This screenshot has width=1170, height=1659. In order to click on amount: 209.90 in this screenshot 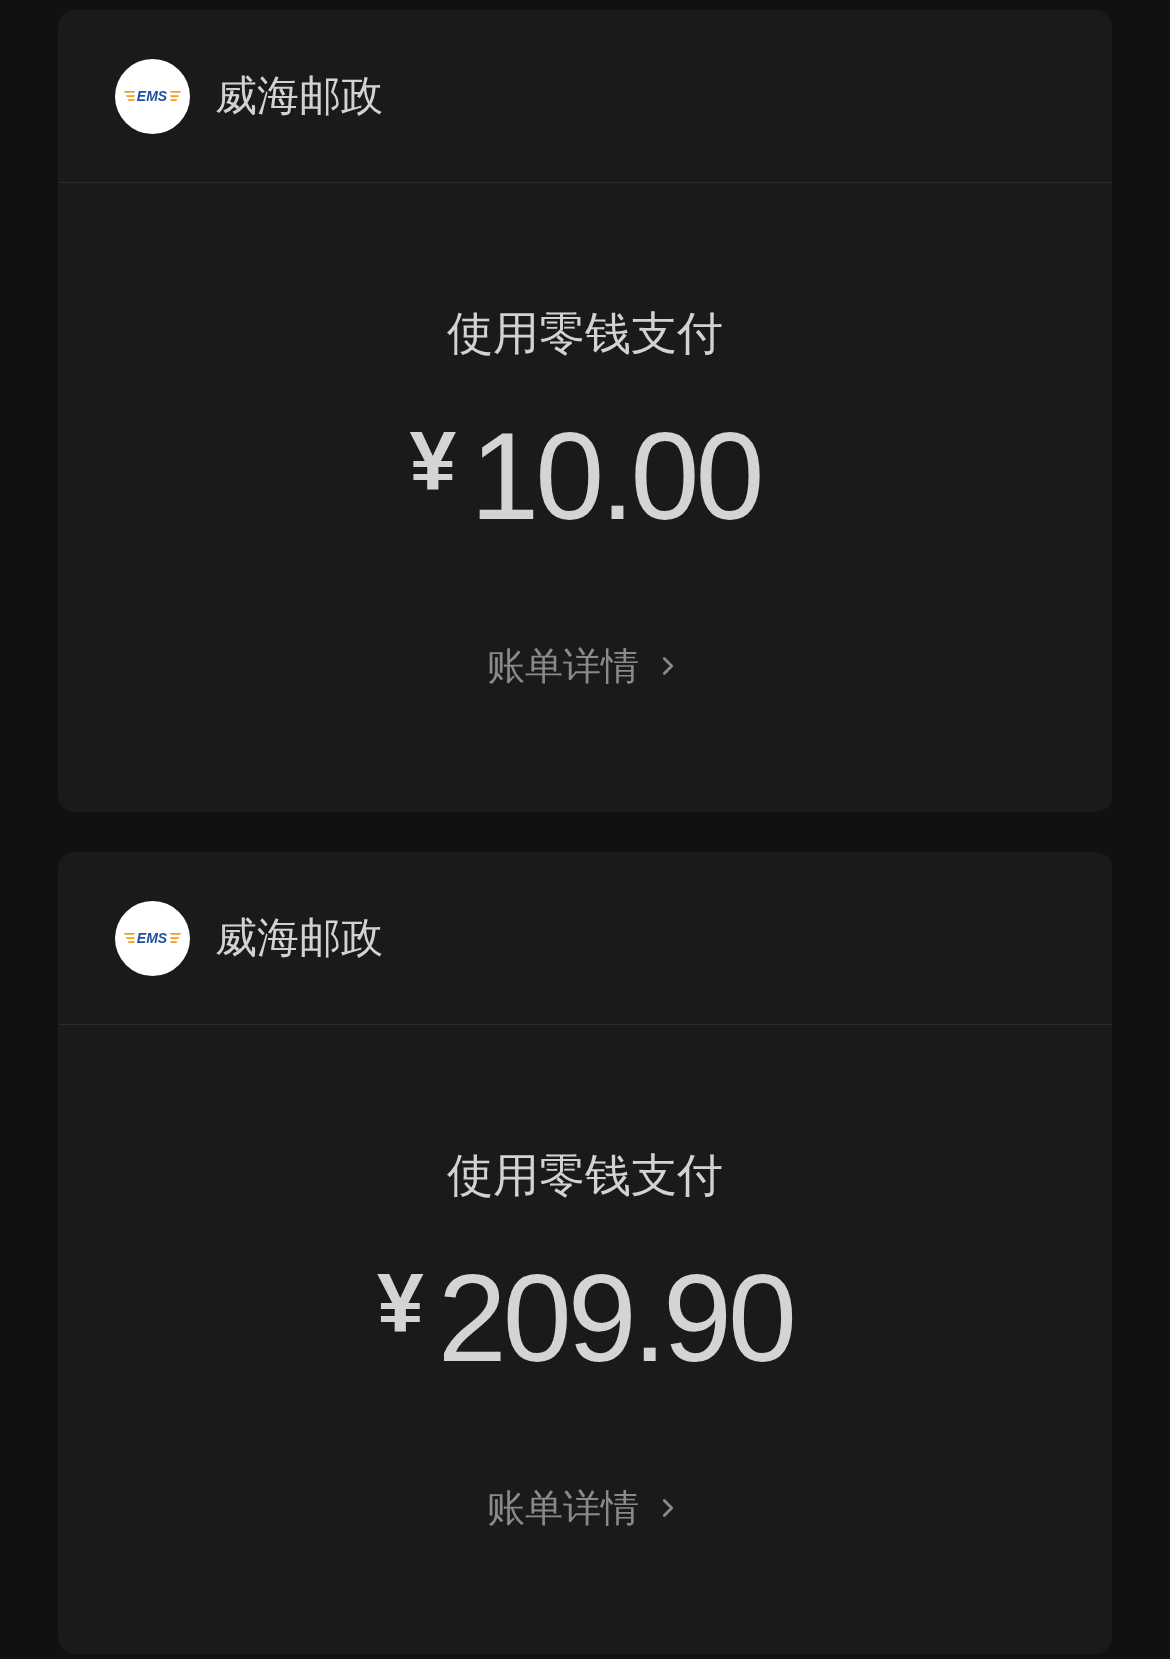, I will do `click(615, 1318)`.